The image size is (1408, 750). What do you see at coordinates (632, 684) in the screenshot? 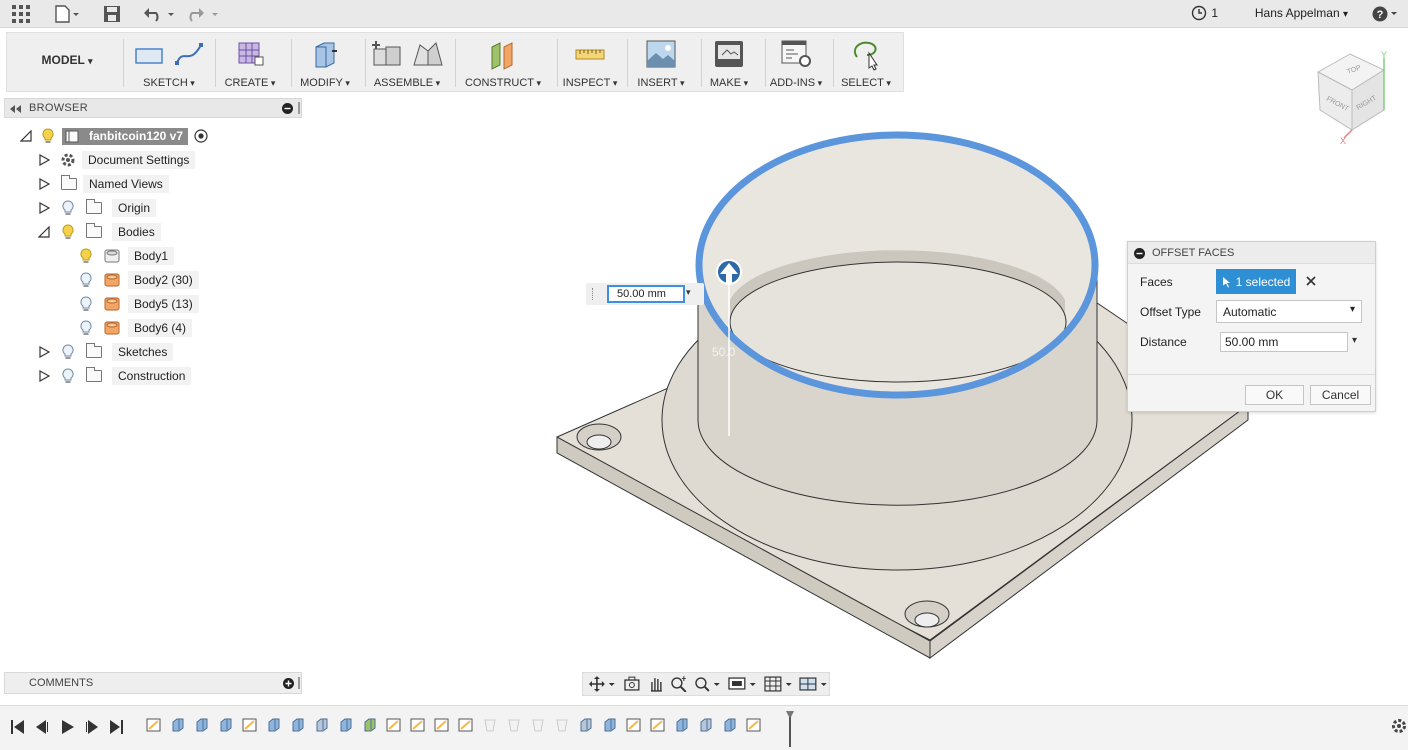
I see `look-at-icon` at bounding box center [632, 684].